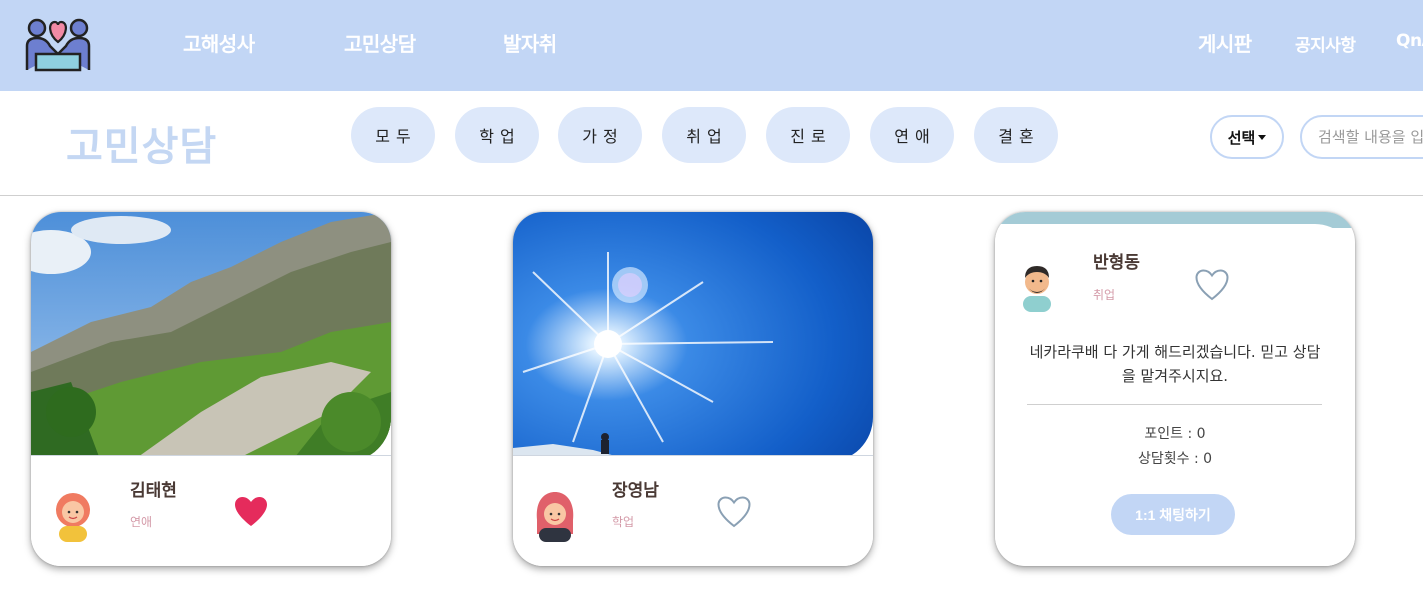 Image resolution: width=1423 pixels, height=592 pixels. I want to click on nav-link-notice: 공지사항, so click(1325, 43).